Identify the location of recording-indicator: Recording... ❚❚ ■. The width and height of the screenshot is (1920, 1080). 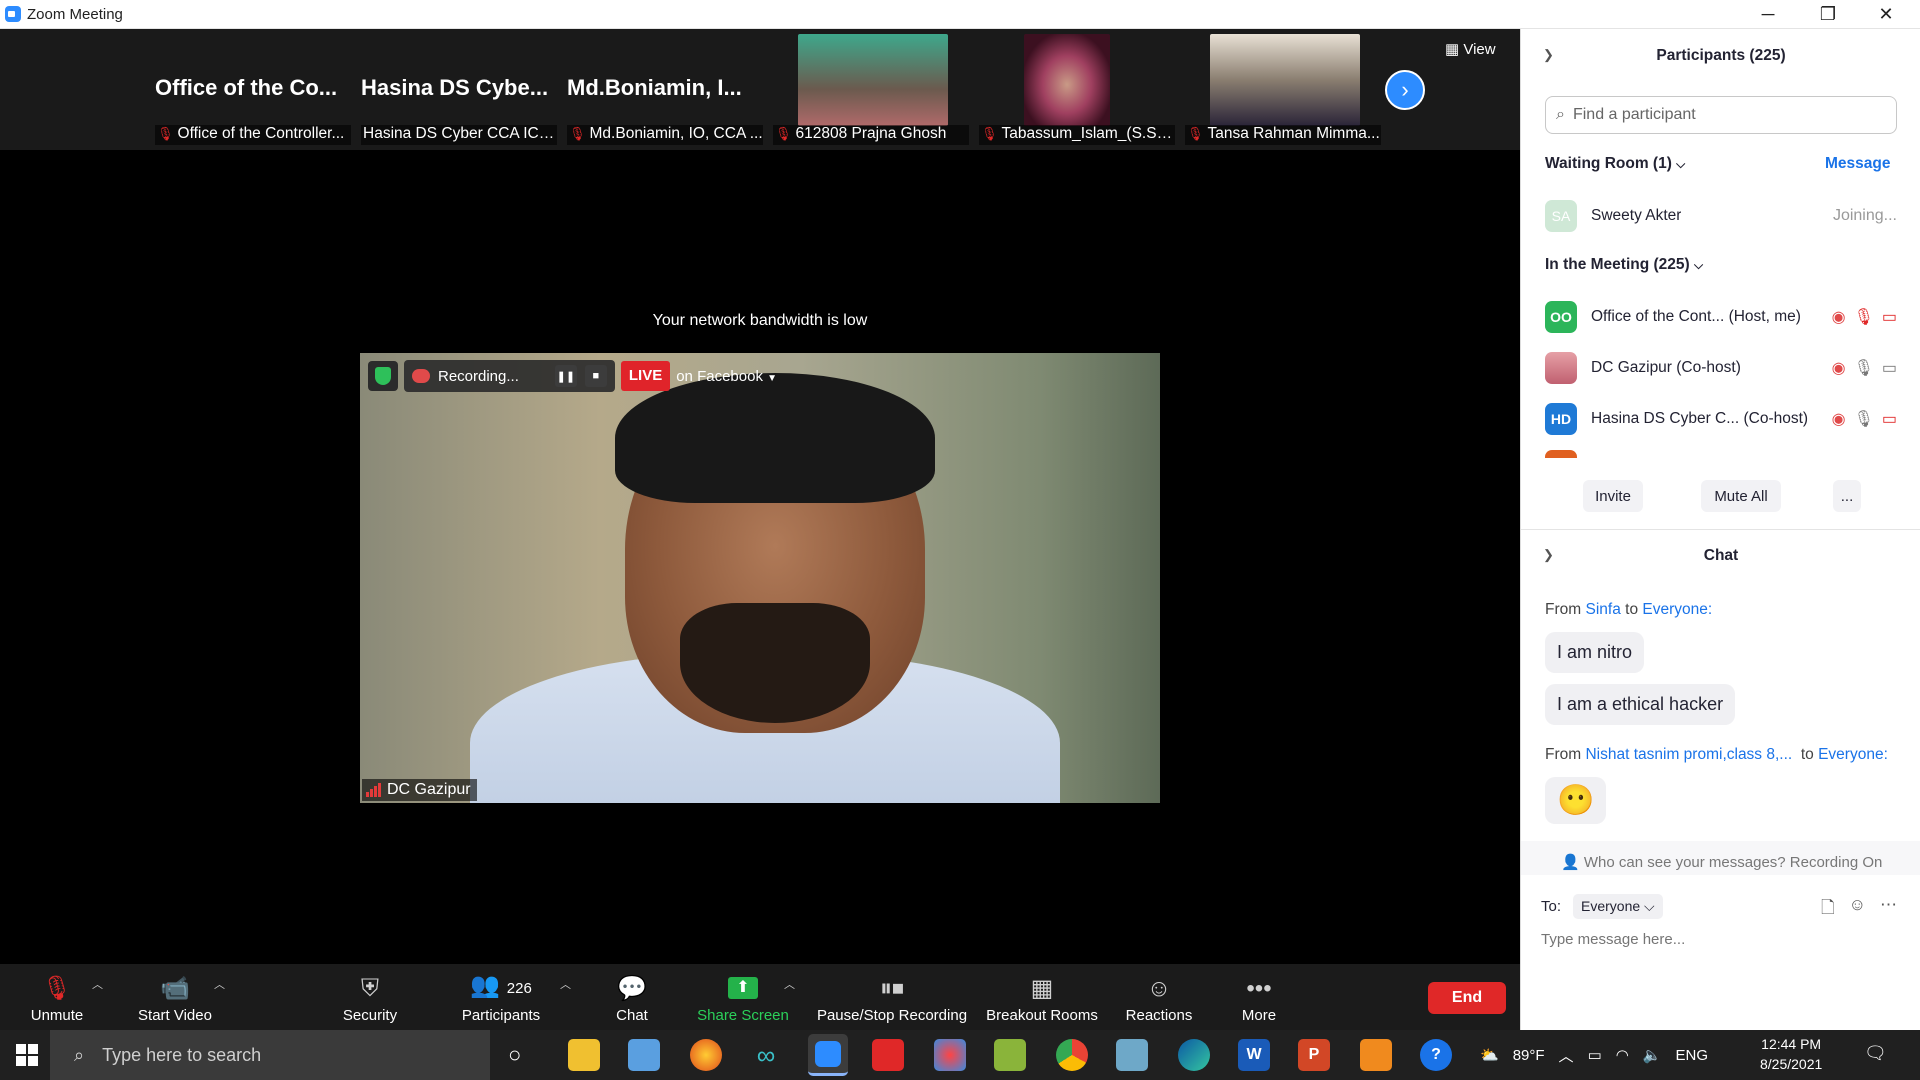
(509, 376).